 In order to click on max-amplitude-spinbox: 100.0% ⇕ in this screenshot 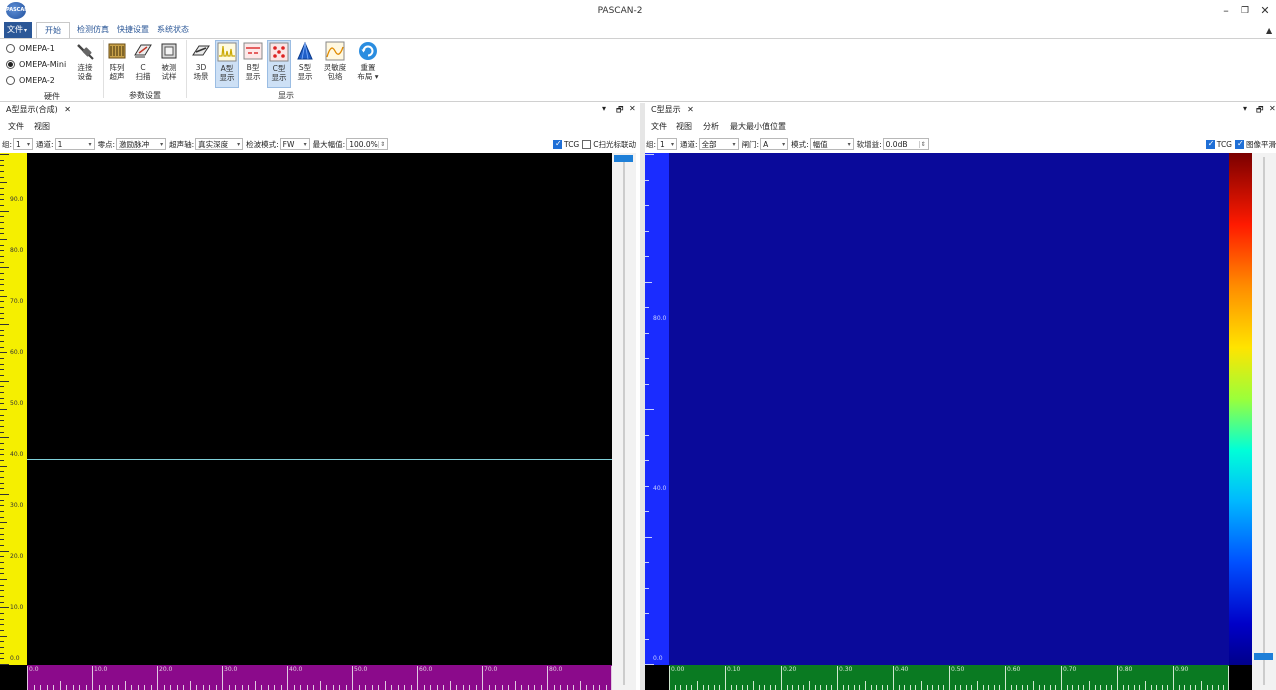, I will do `click(367, 144)`.